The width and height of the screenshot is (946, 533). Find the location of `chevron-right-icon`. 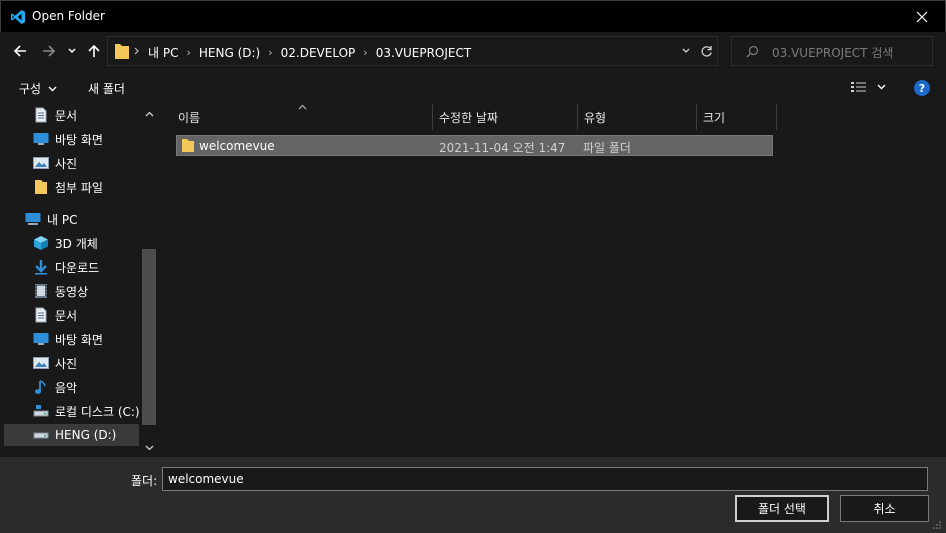

chevron-right-icon is located at coordinates (136, 51).